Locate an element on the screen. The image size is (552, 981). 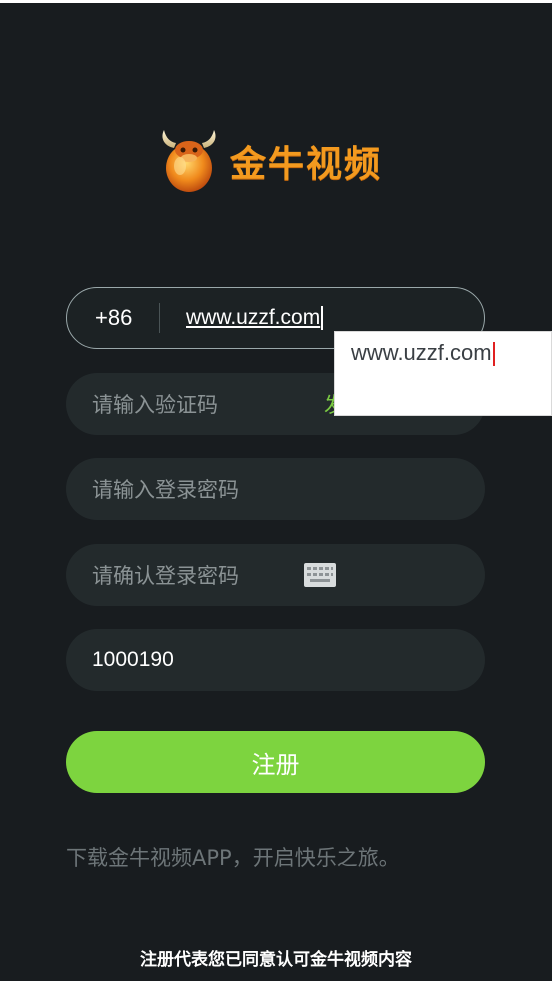
top-strip is located at coordinates (276, 1).